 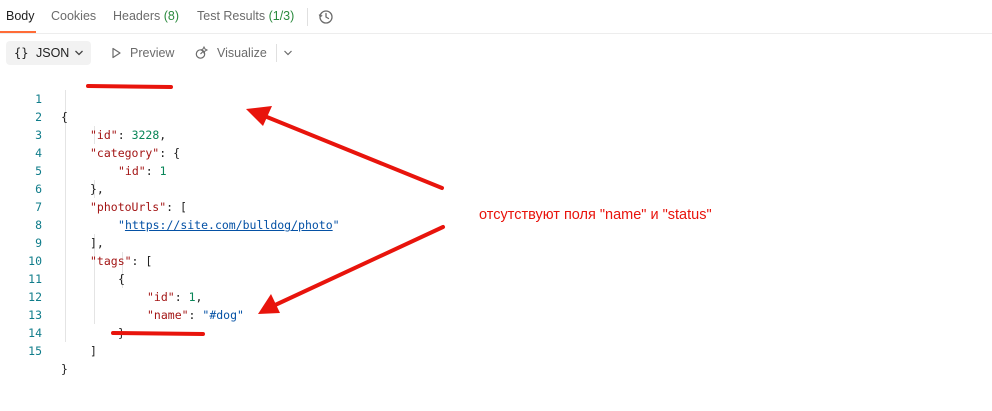 What do you see at coordinates (281, 16) in the screenshot?
I see `tab-test-results-count: (1/3)` at bounding box center [281, 16].